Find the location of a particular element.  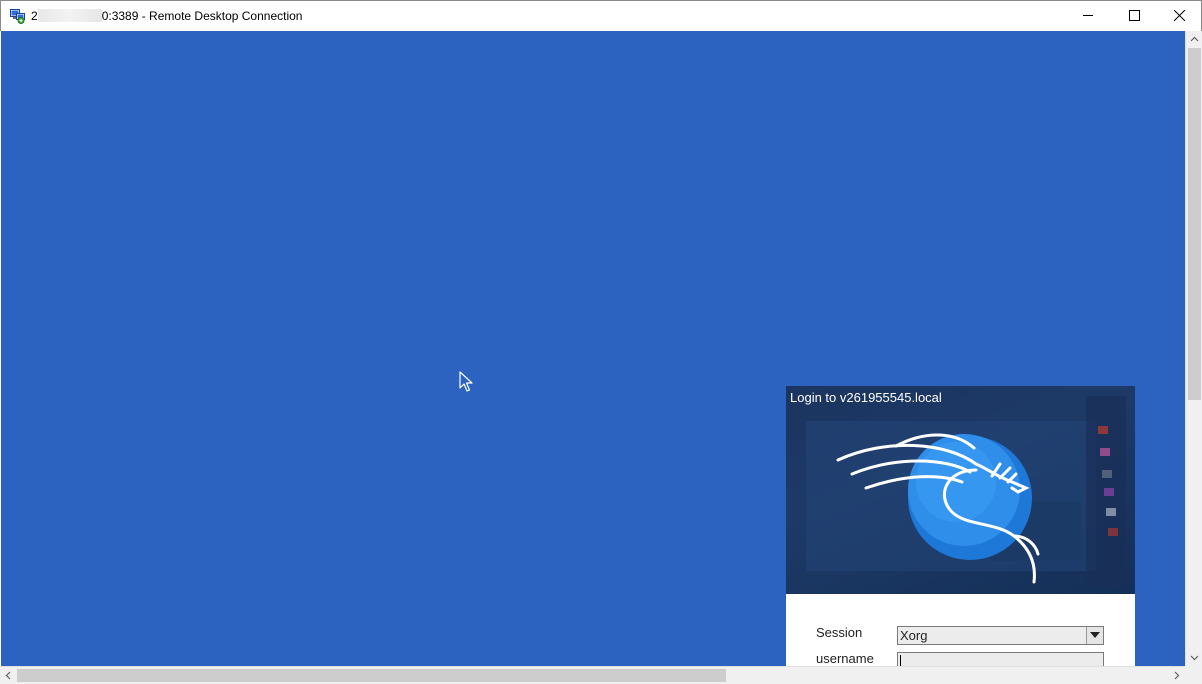

chevron-up-icon is located at coordinates (1194, 39).